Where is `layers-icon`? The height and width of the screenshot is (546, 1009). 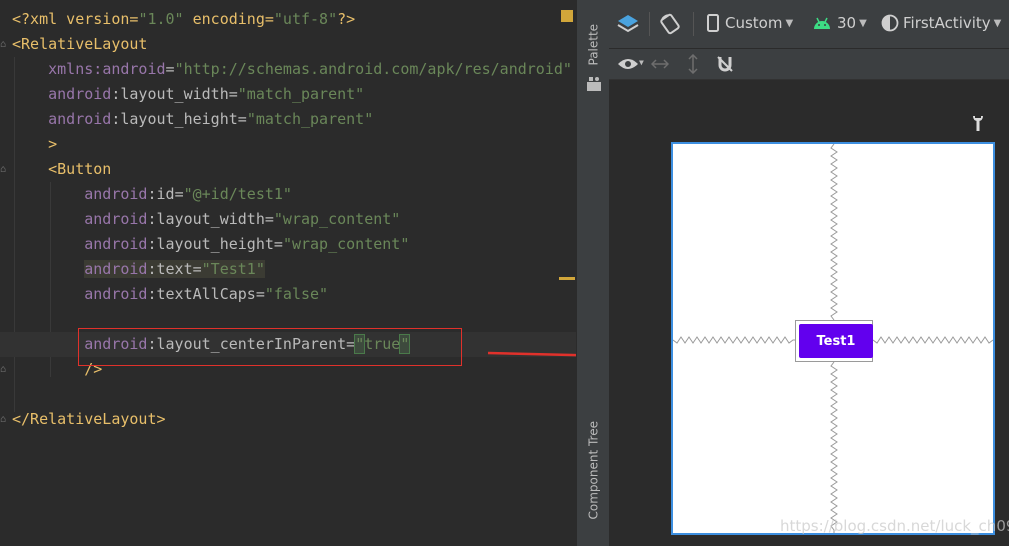 layers-icon is located at coordinates (628, 24).